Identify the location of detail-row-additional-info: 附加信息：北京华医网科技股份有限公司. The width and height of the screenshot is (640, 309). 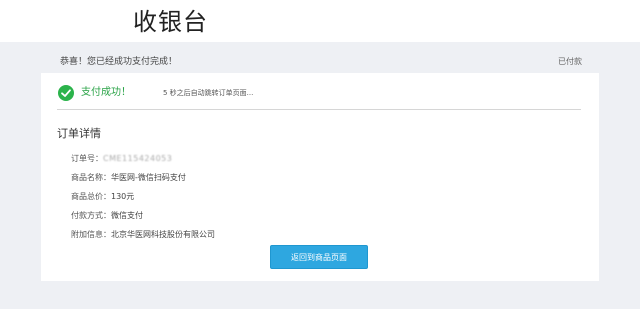
(143, 235).